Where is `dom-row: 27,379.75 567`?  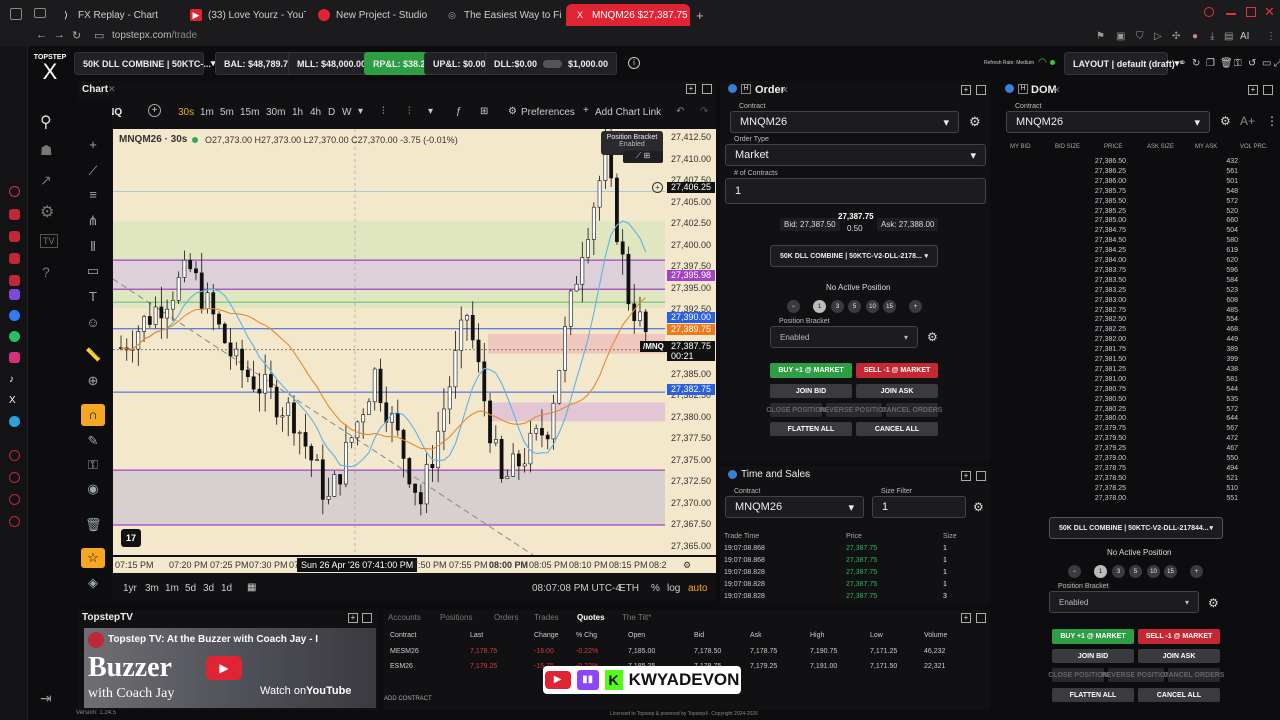 dom-row: 27,379.75 567 is located at coordinates (1138, 429).